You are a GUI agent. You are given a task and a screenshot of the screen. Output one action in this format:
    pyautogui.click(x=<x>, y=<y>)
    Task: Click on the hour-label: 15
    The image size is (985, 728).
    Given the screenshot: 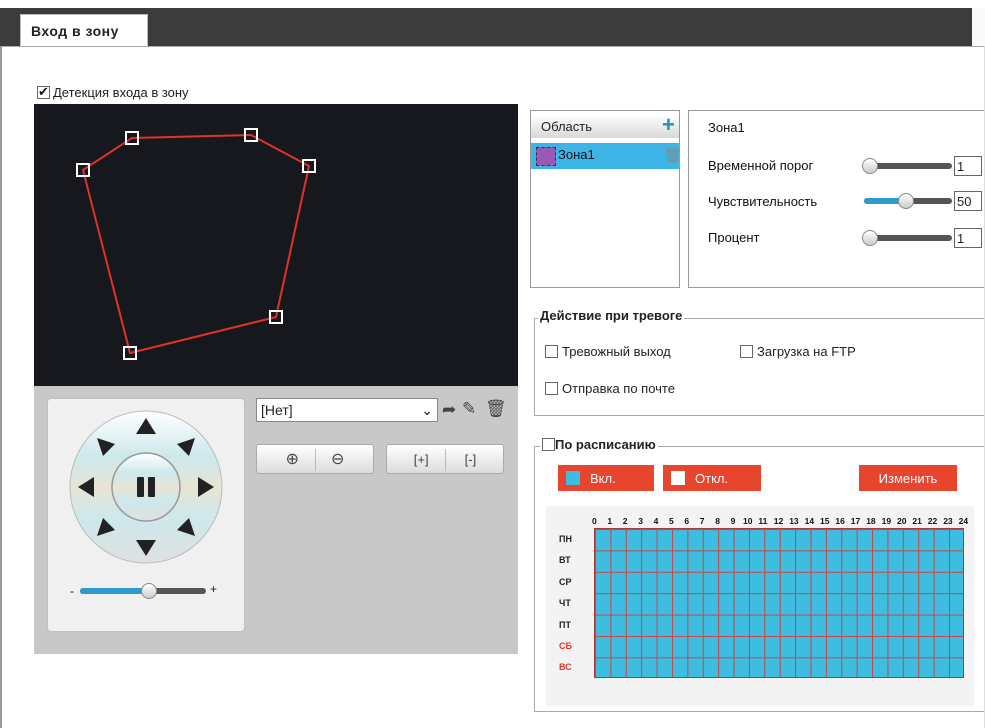 What is the action you would take?
    pyautogui.click(x=825, y=521)
    